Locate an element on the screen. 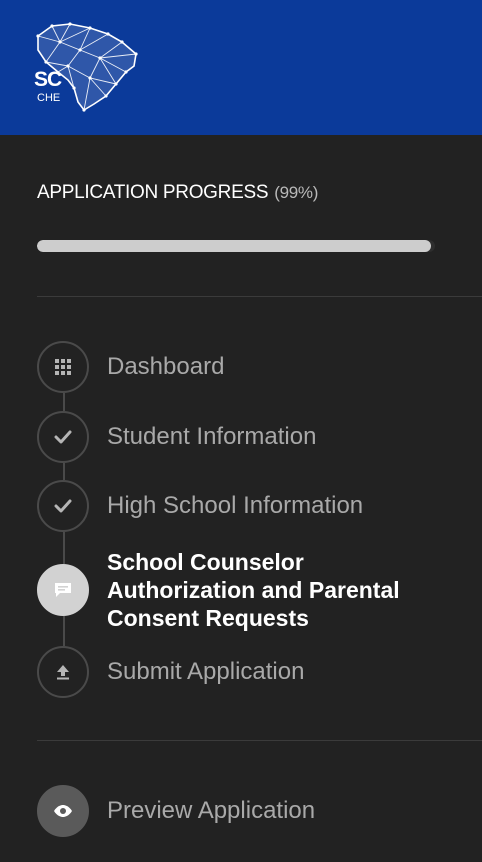  application-progress-heading: APPLICATION PROGRESS (99%) is located at coordinates (177, 193).